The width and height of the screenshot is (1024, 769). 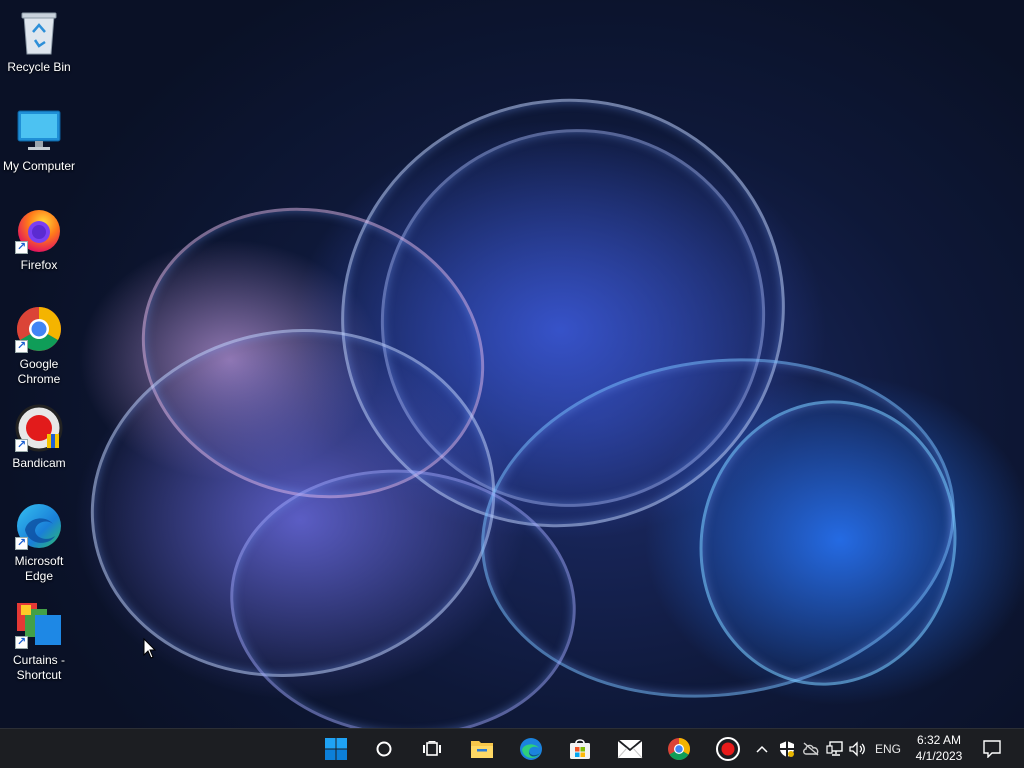 I want to click on search-circle-icon, so click(x=384, y=749).